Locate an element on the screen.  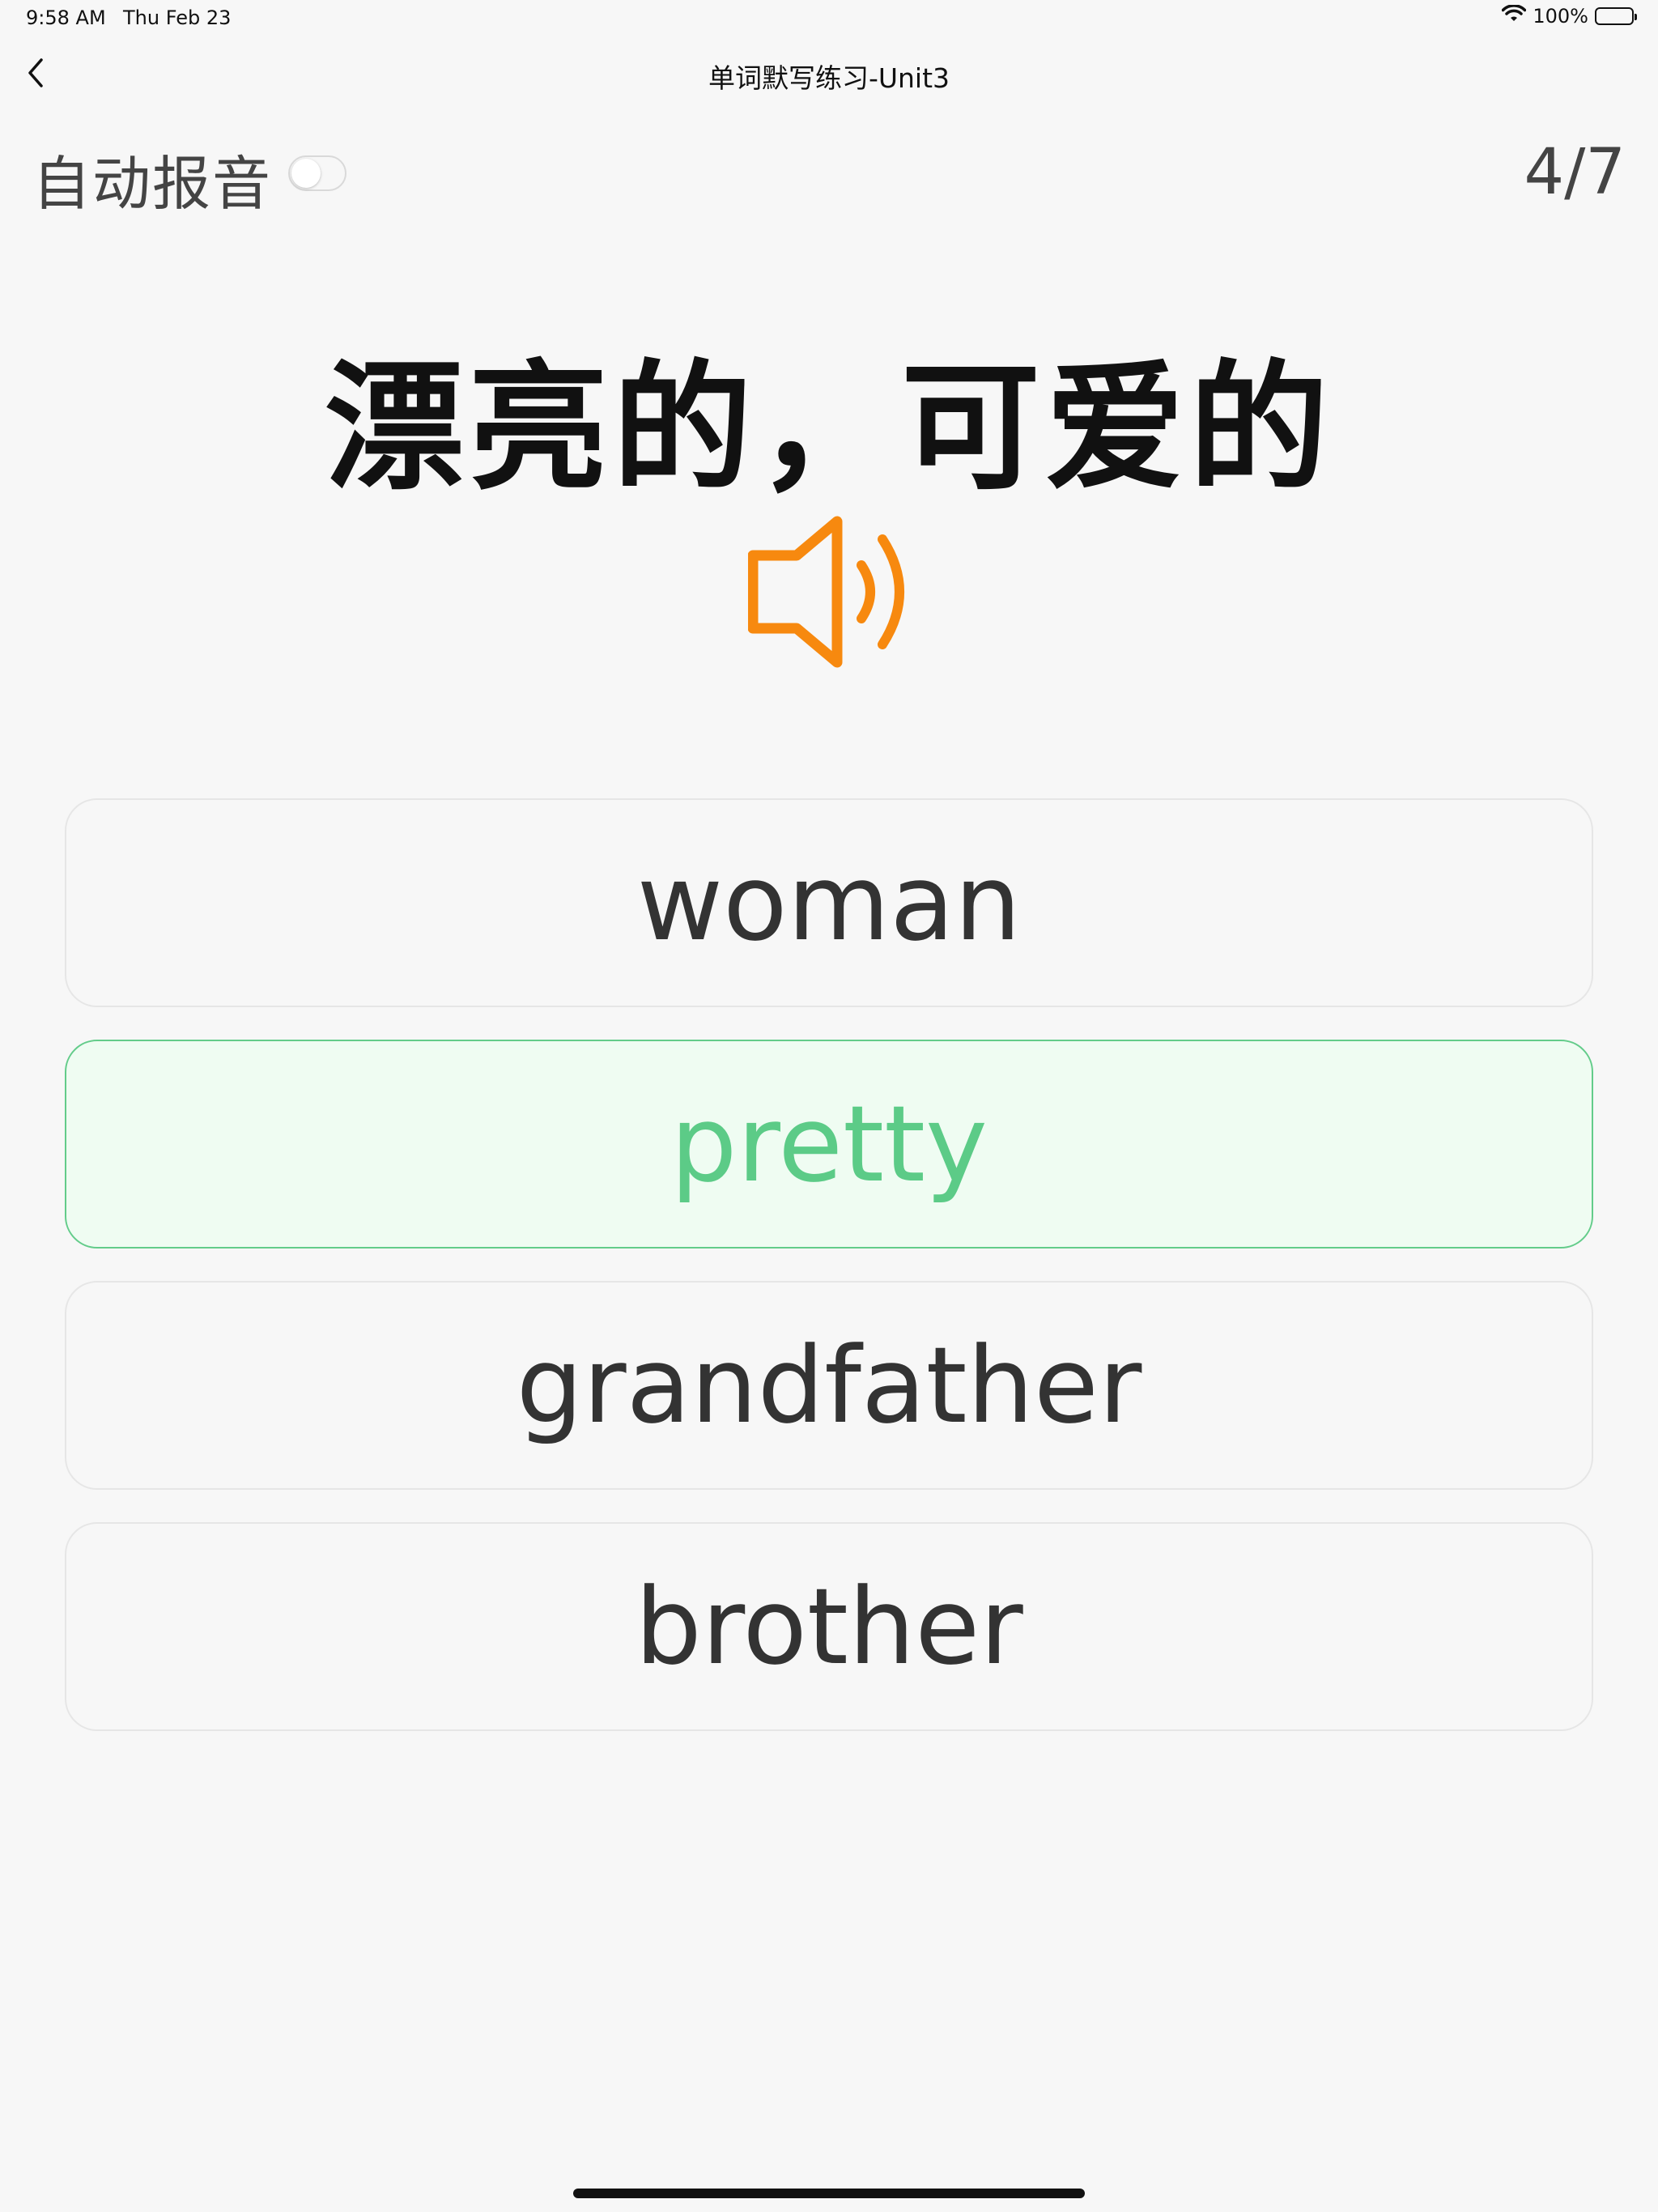
back-button is located at coordinates (35, 75).